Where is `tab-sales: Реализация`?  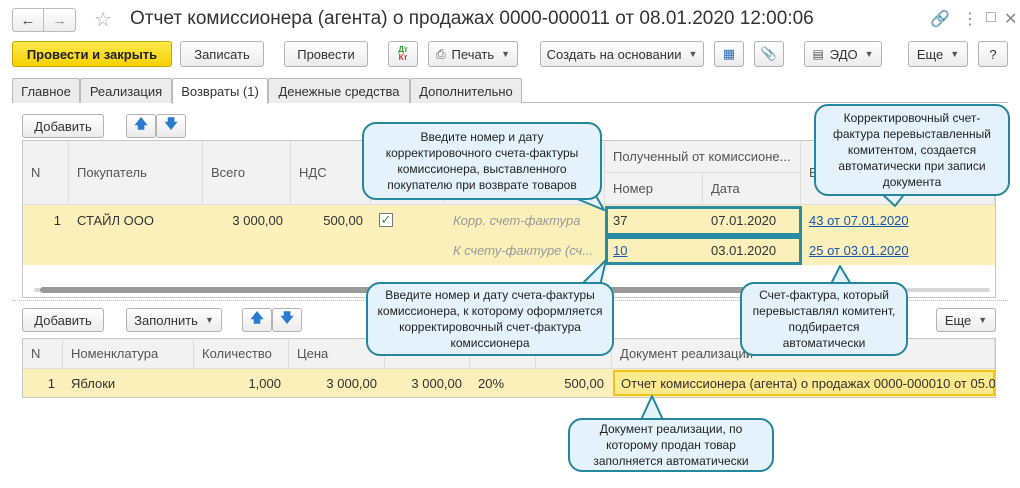 tab-sales: Реализация is located at coordinates (126, 90).